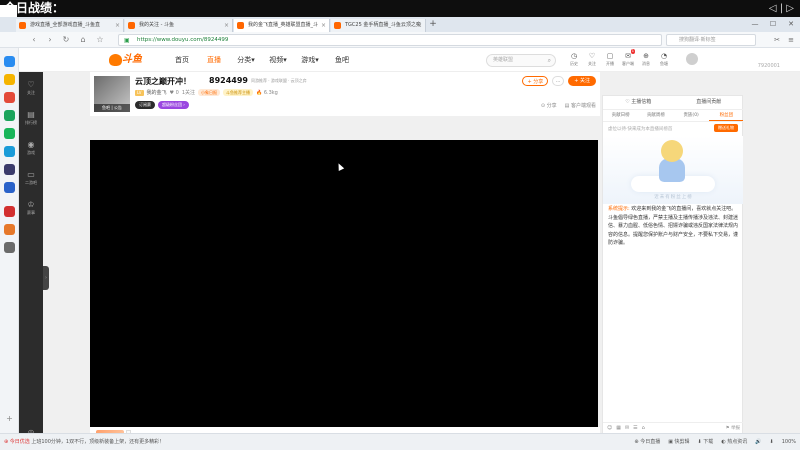 This screenshot has height=450, width=800. What do you see at coordinates (558, 81) in the screenshot?
I see `more-icon: ⋯` at bounding box center [558, 81].